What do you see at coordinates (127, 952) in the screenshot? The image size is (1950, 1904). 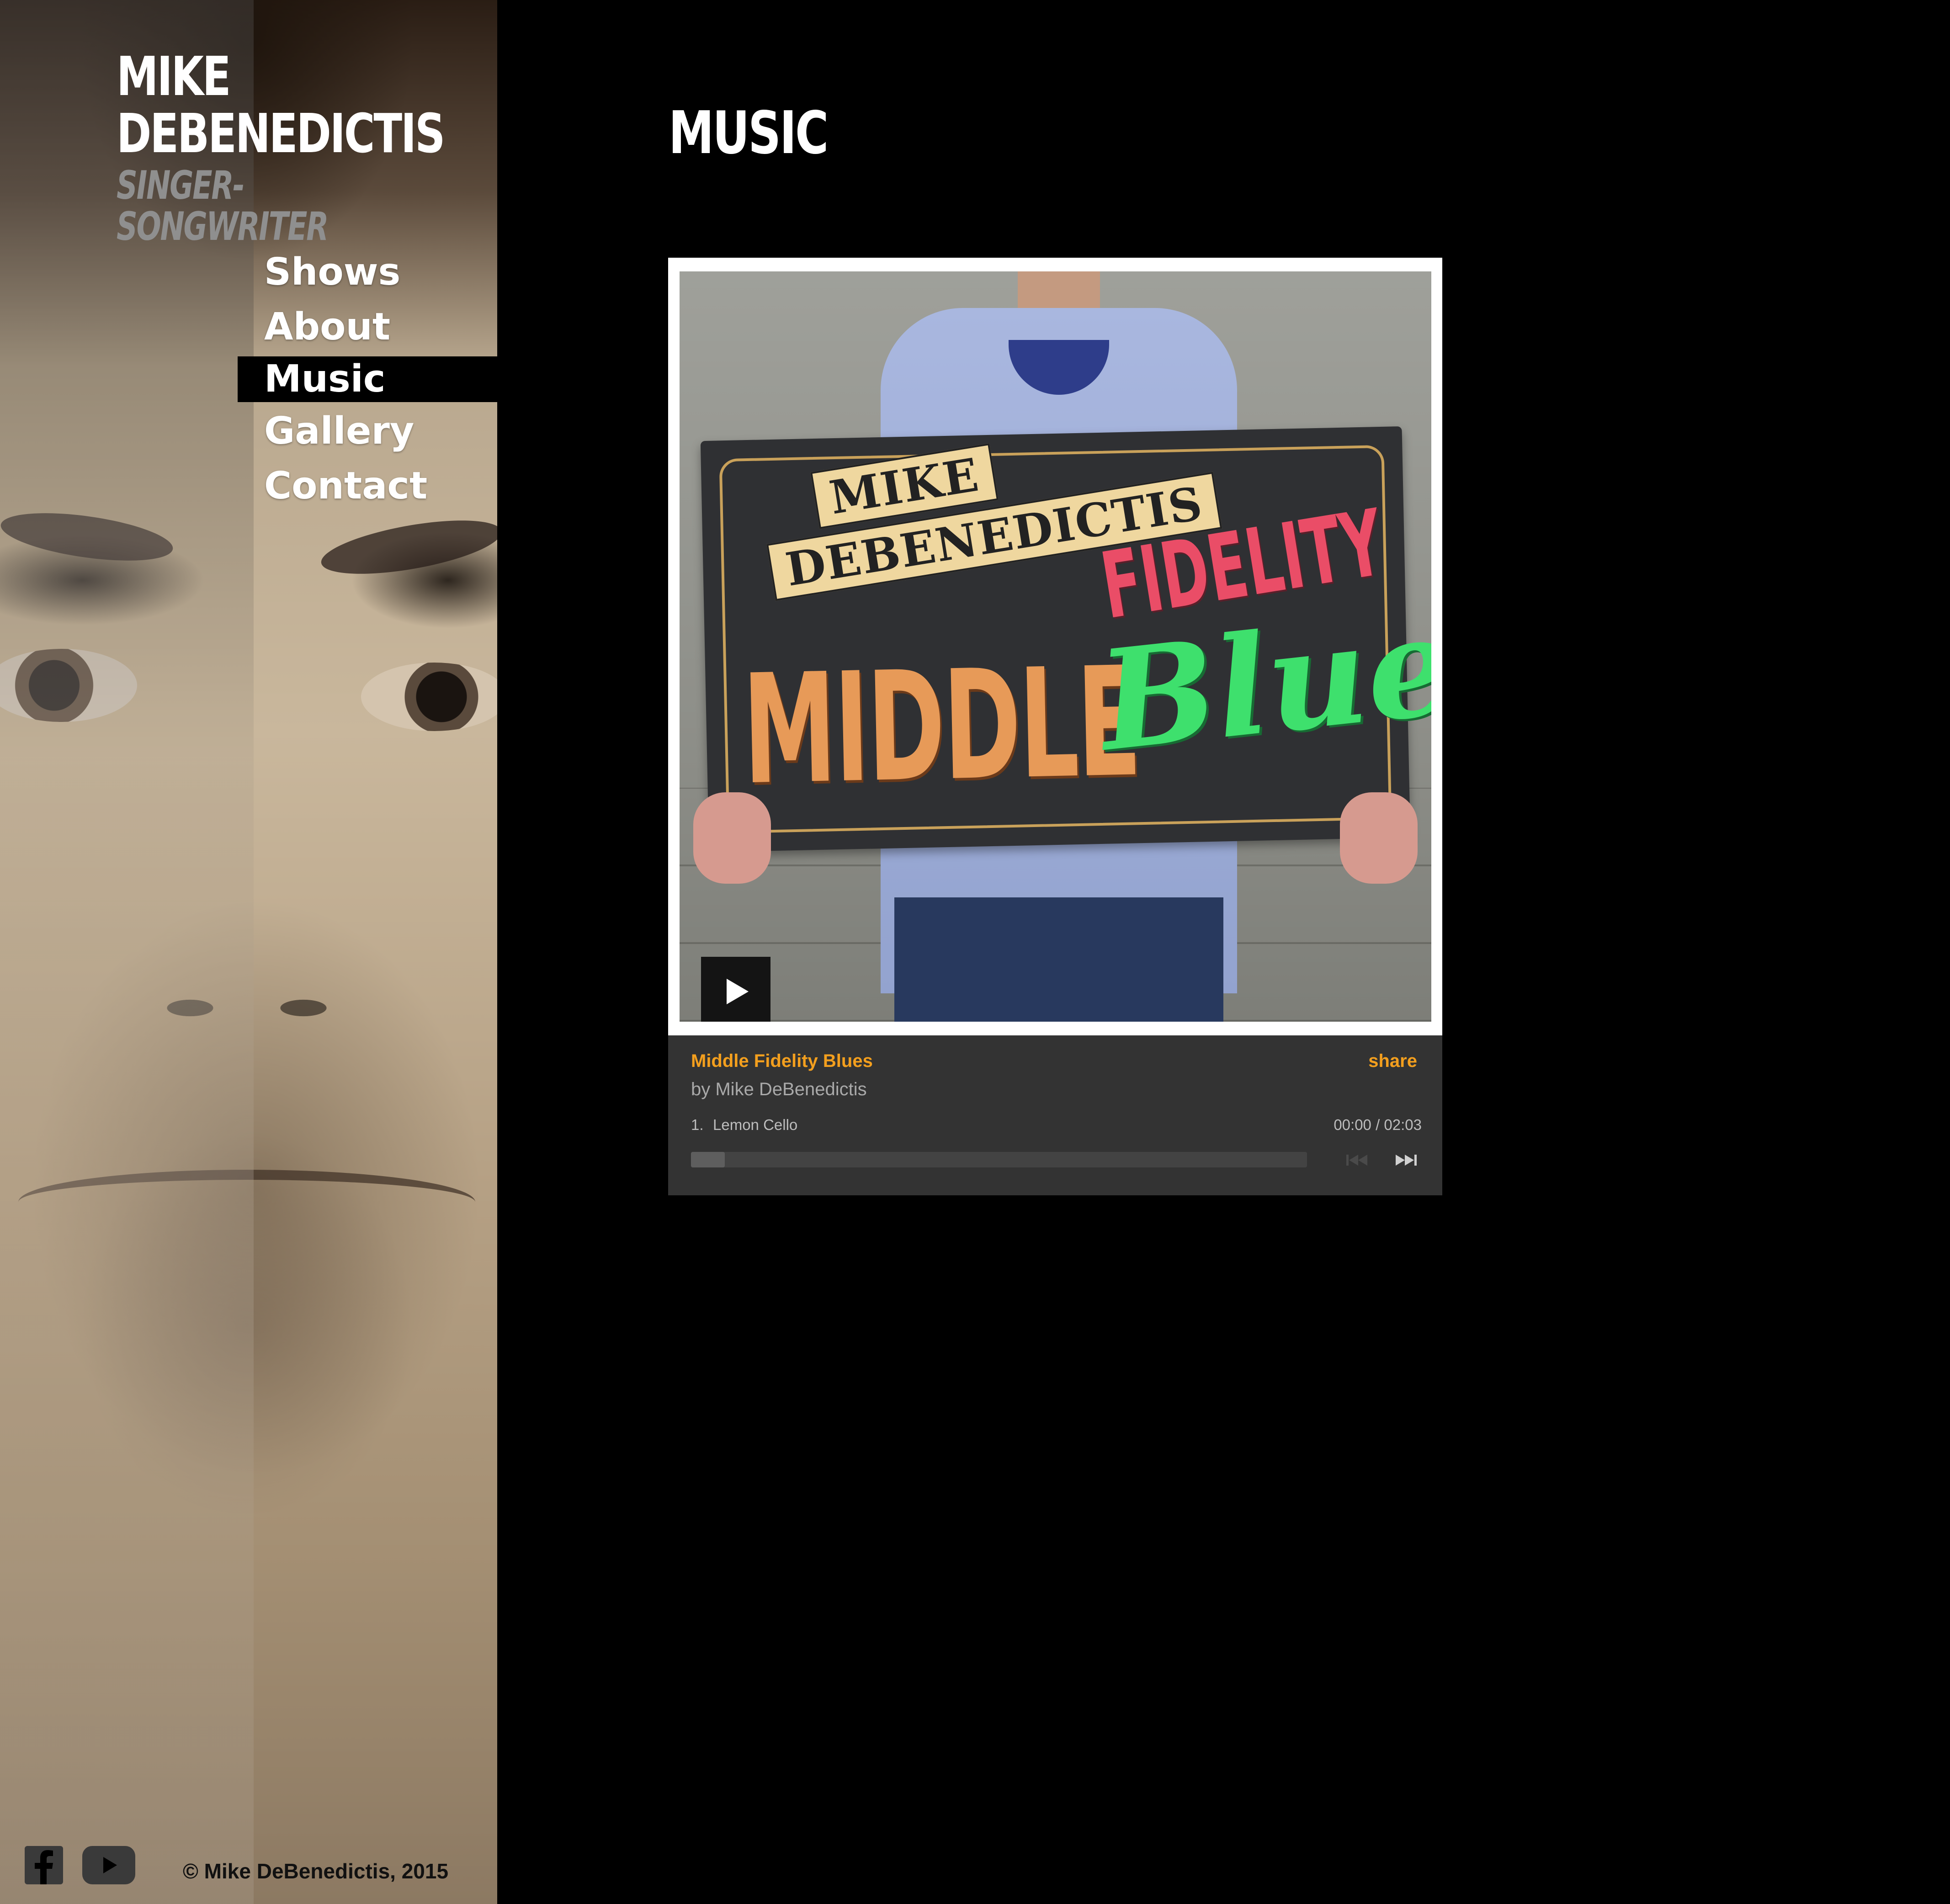 I see `portrait-left-shade` at bounding box center [127, 952].